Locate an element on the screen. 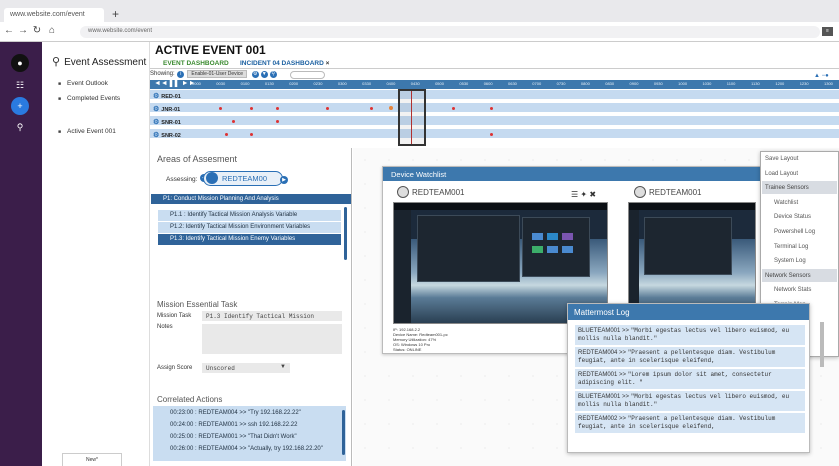 The image size is (839, 466). context-menu-item: System Log is located at coordinates (799, 260).